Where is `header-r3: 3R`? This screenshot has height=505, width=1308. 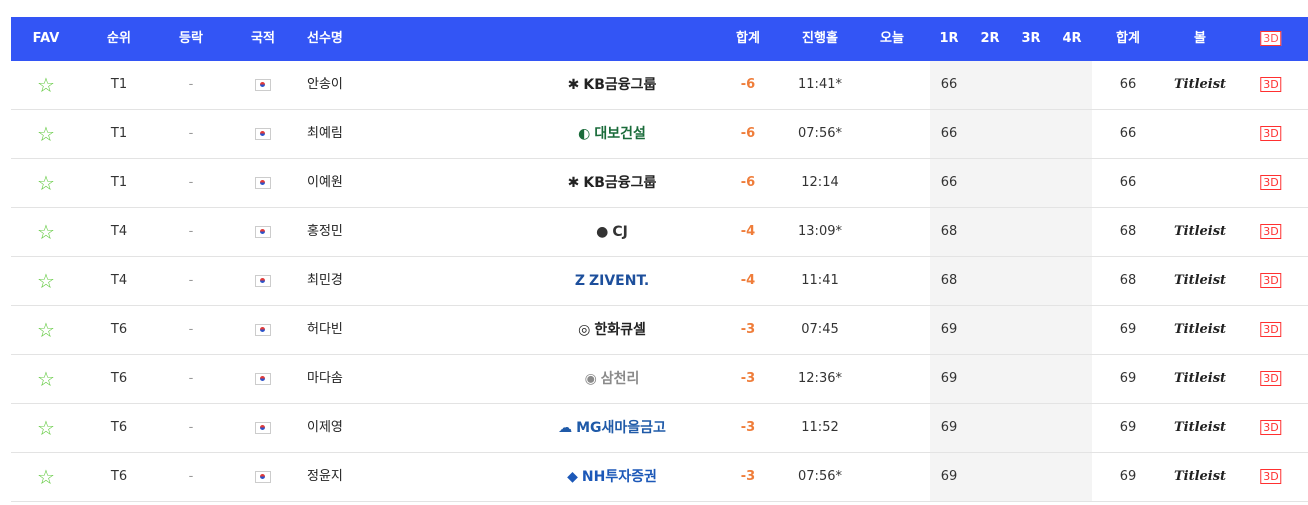 header-r3: 3R is located at coordinates (1031, 38).